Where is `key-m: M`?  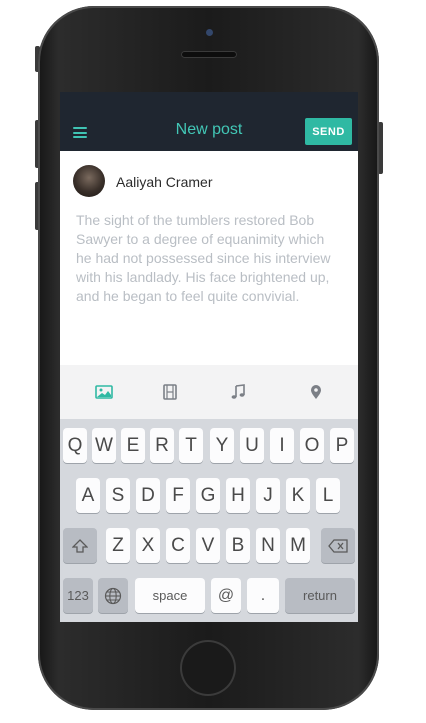
key-m: M is located at coordinates (298, 545).